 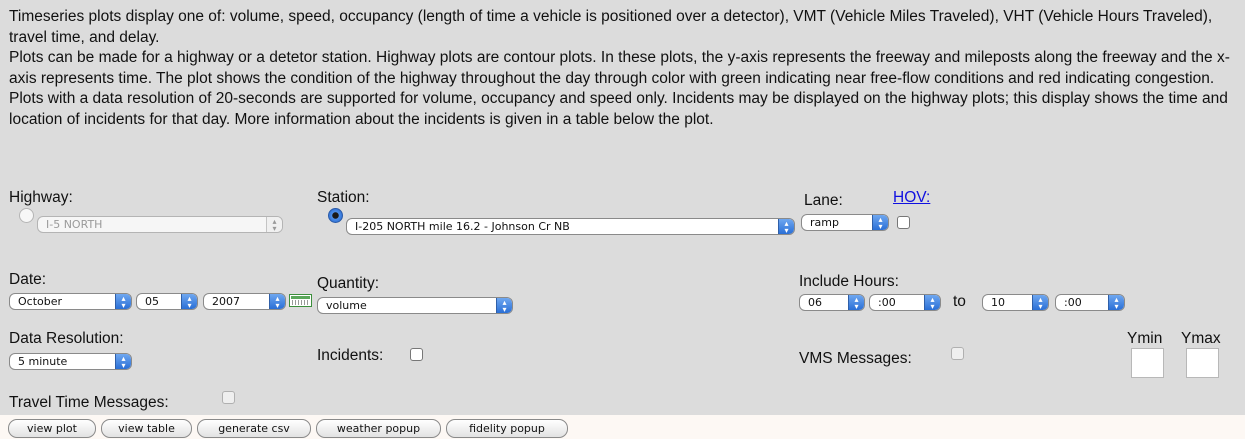 I want to click on data-resolution-select: 5 minute ▴ ▾, so click(x=70, y=361).